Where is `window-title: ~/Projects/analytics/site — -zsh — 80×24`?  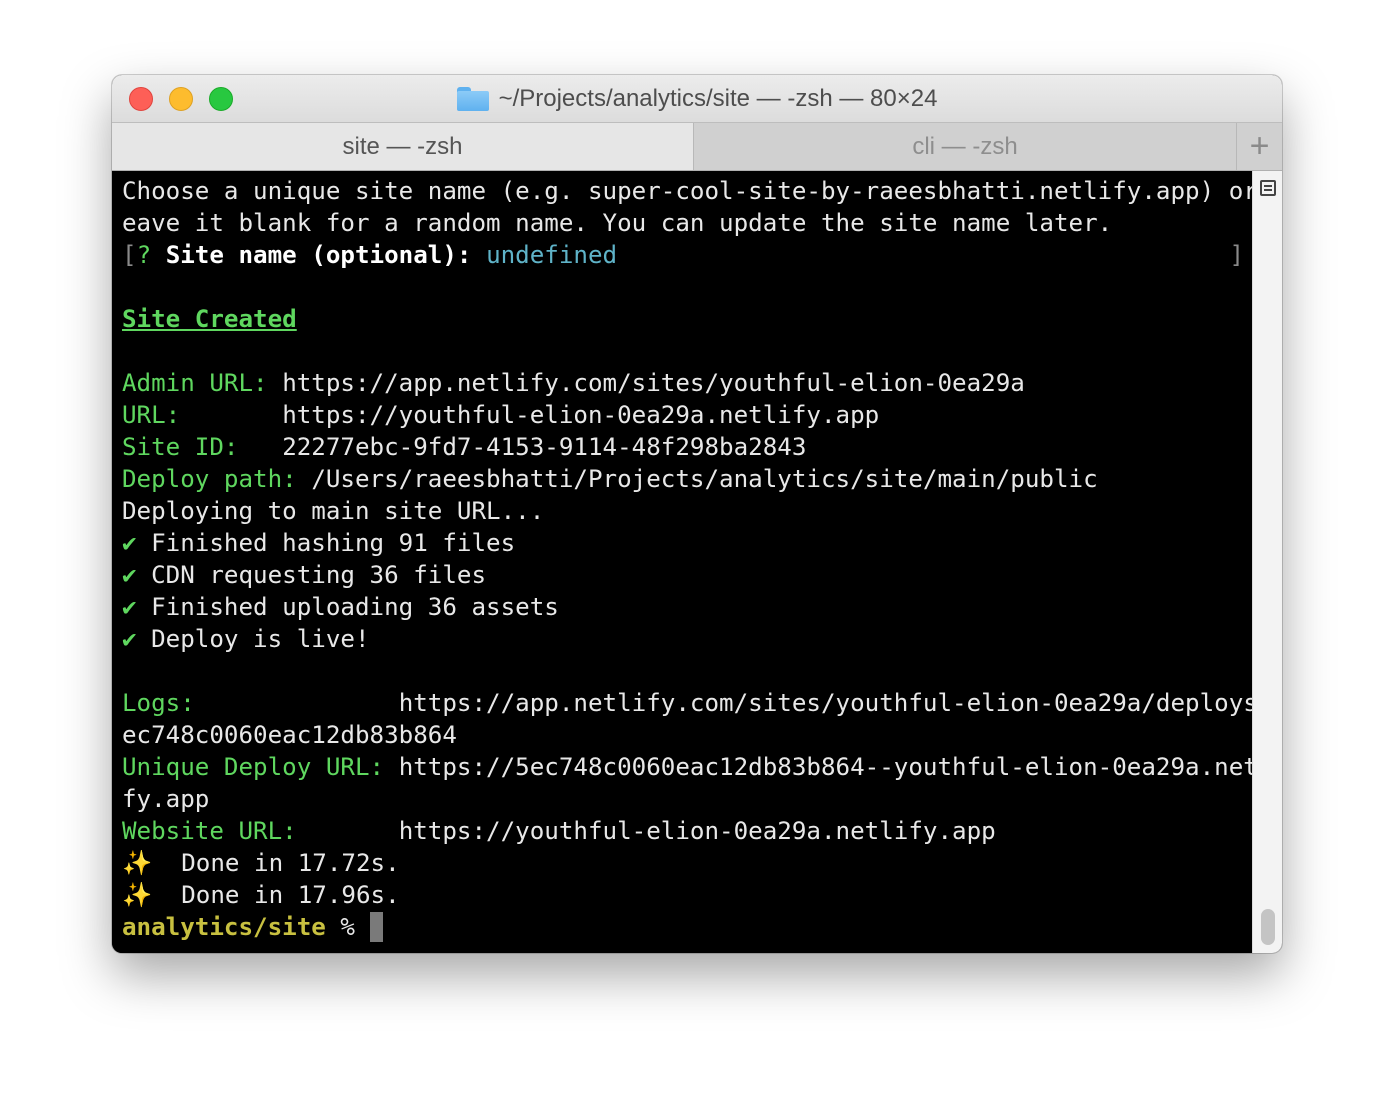
window-title: ~/Projects/analytics/site — -zsh — 80×24 is located at coordinates (697, 98).